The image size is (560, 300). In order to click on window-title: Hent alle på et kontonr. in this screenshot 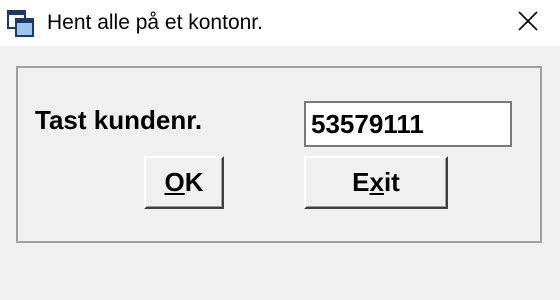, I will do `click(155, 22)`.